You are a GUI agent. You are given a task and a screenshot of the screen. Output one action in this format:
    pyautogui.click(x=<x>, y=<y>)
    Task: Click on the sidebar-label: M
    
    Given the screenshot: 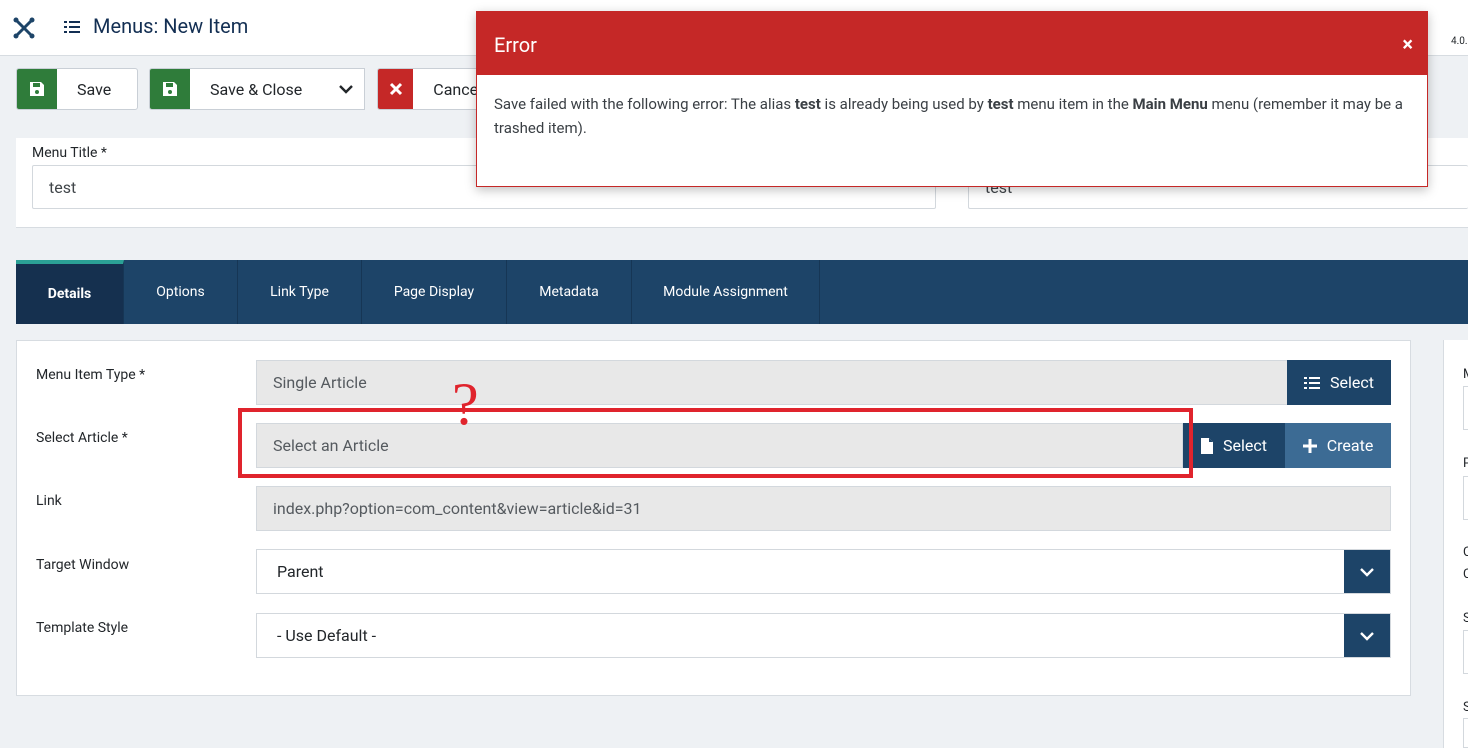 What is the action you would take?
    pyautogui.click(x=1465, y=374)
    